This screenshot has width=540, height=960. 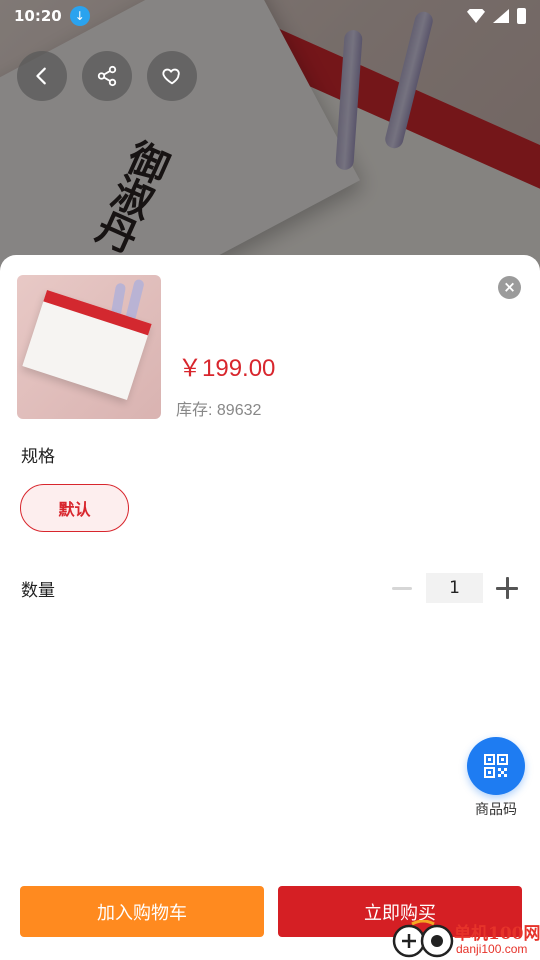 I want to click on quantity-decrement-button, so click(x=402, y=588).